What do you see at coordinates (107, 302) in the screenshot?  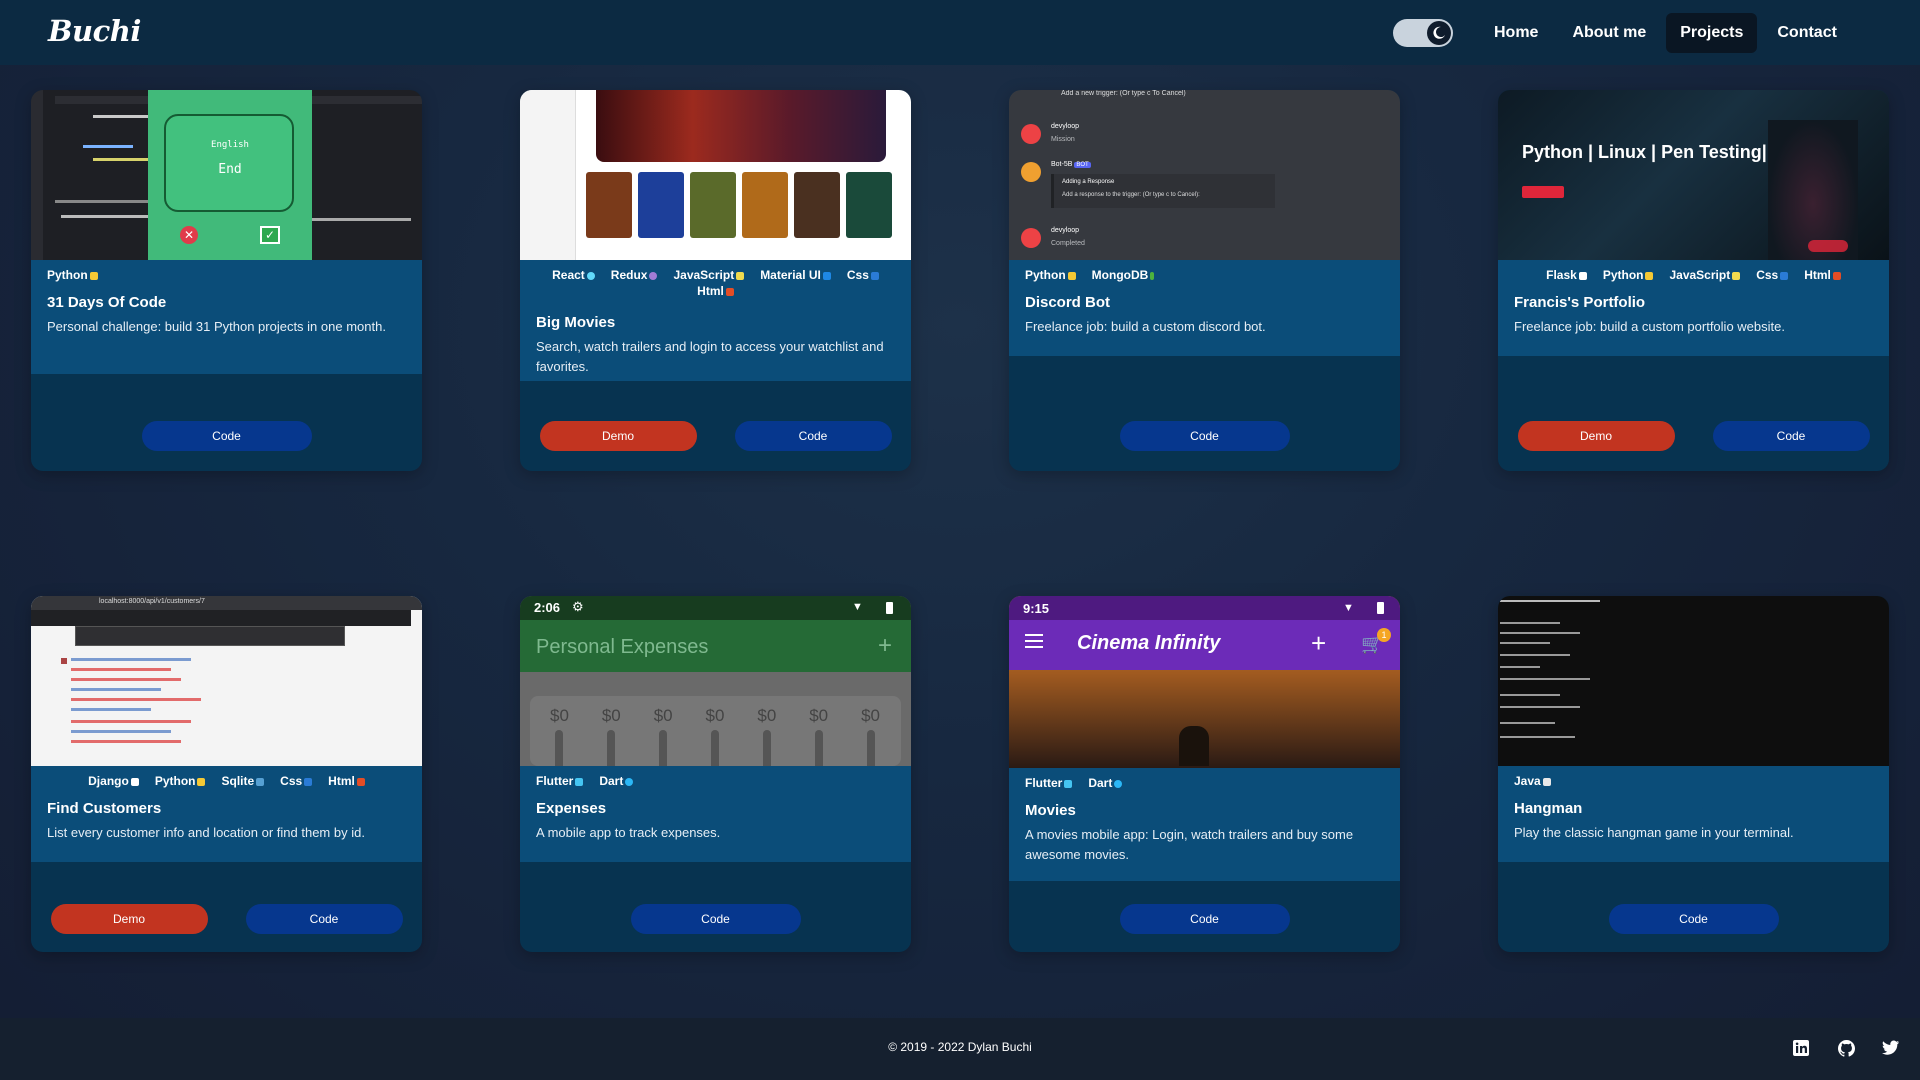 I see `project-title: 31 Days Of Code` at bounding box center [107, 302].